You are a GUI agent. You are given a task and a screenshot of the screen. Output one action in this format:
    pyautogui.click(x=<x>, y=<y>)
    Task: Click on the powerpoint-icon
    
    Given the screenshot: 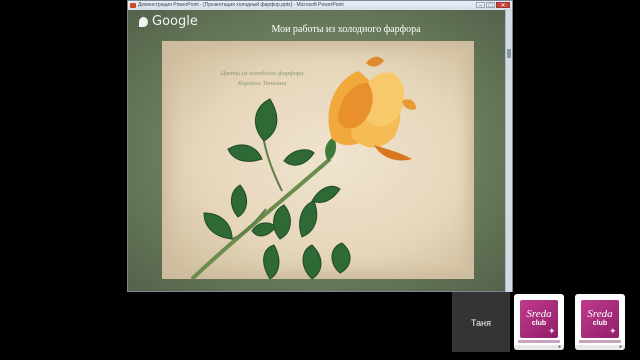 What is the action you would take?
    pyautogui.click(x=133, y=5)
    